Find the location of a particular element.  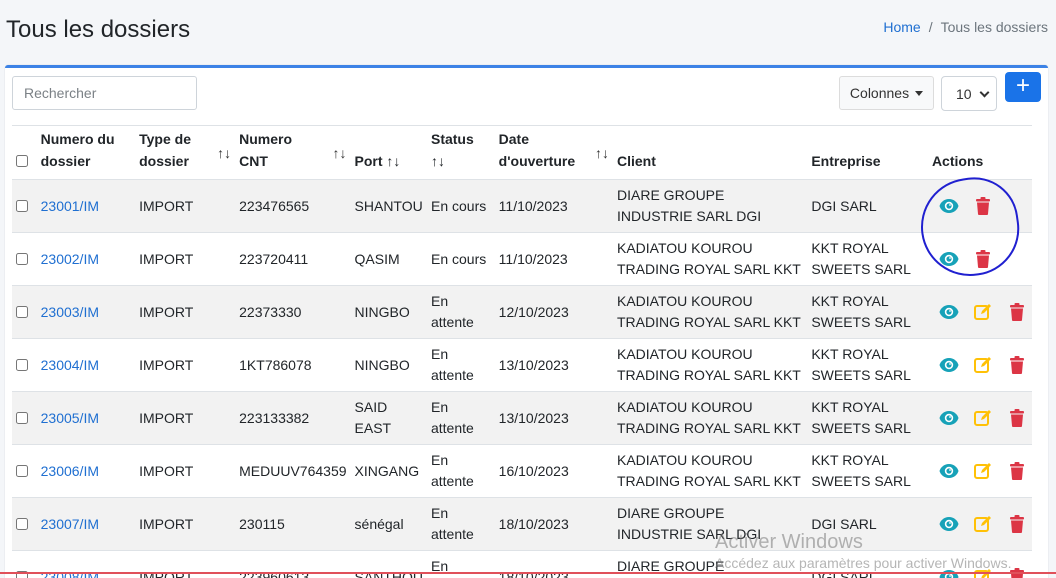

cnt-number: 230115 is located at coordinates (293, 524).